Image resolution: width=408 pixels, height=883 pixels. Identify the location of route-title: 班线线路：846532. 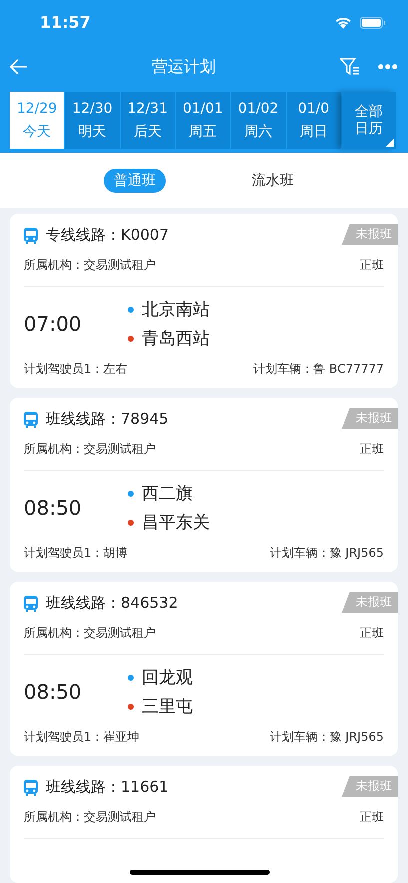
(112, 603).